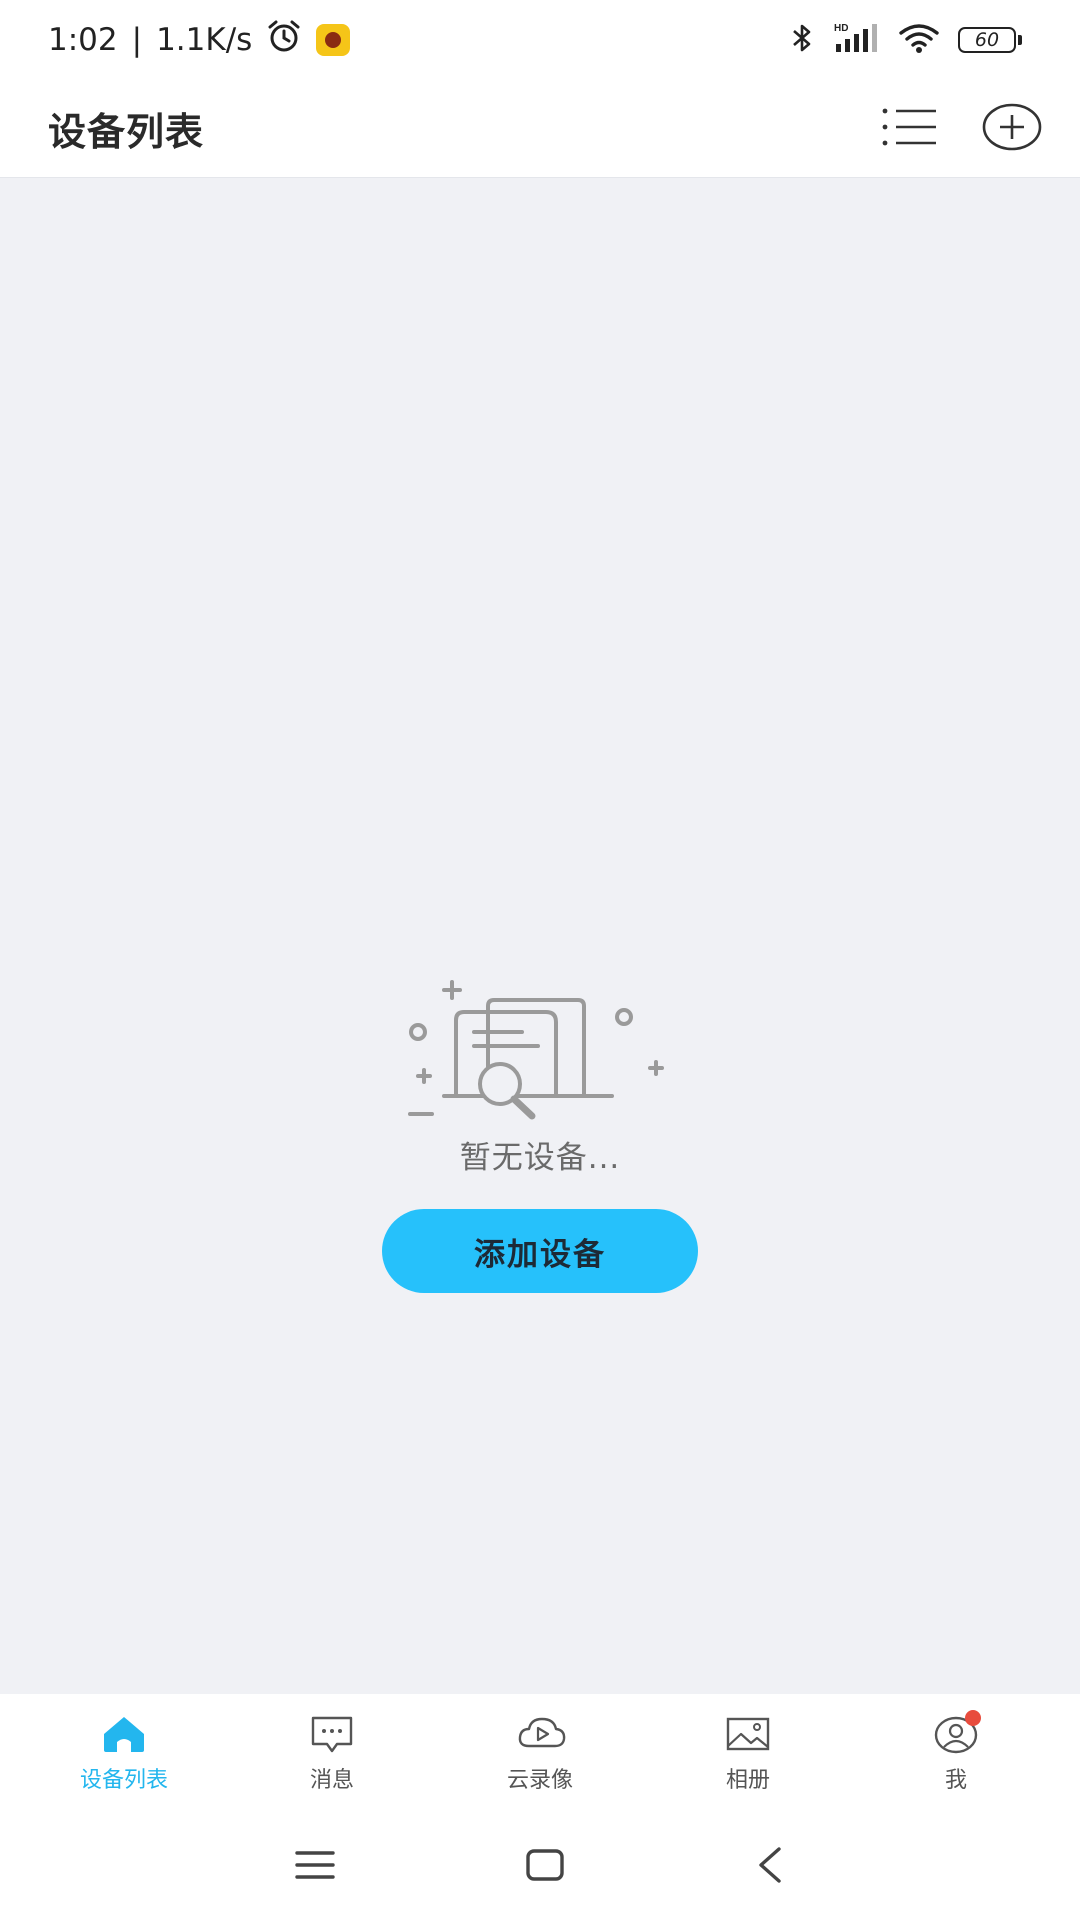  What do you see at coordinates (315, 1867) in the screenshot?
I see `menu-icon` at bounding box center [315, 1867].